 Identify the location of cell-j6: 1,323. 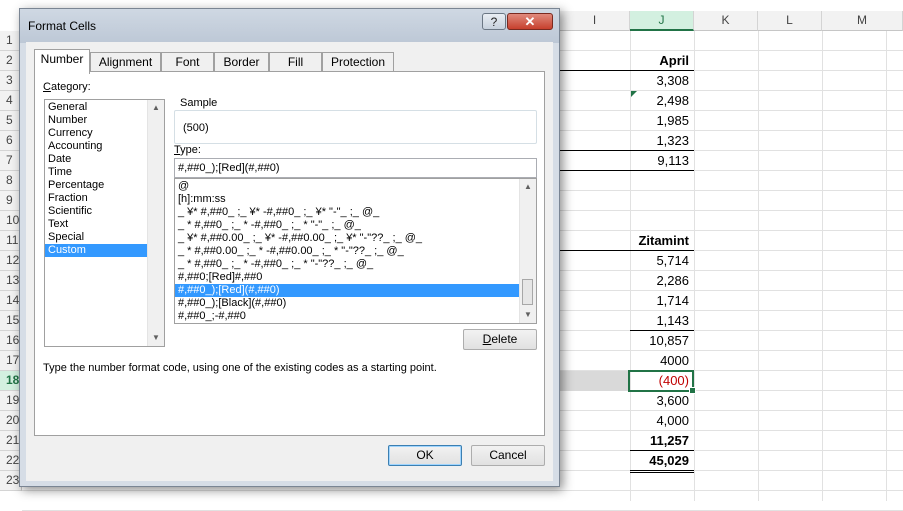
(661, 141).